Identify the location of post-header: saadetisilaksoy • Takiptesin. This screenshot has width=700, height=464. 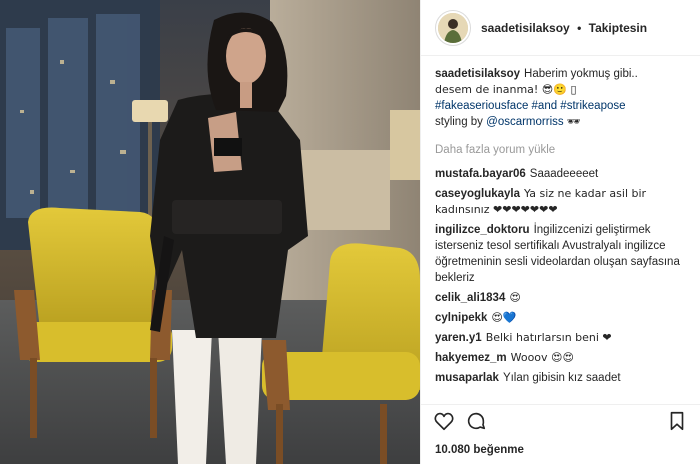
(560, 28).